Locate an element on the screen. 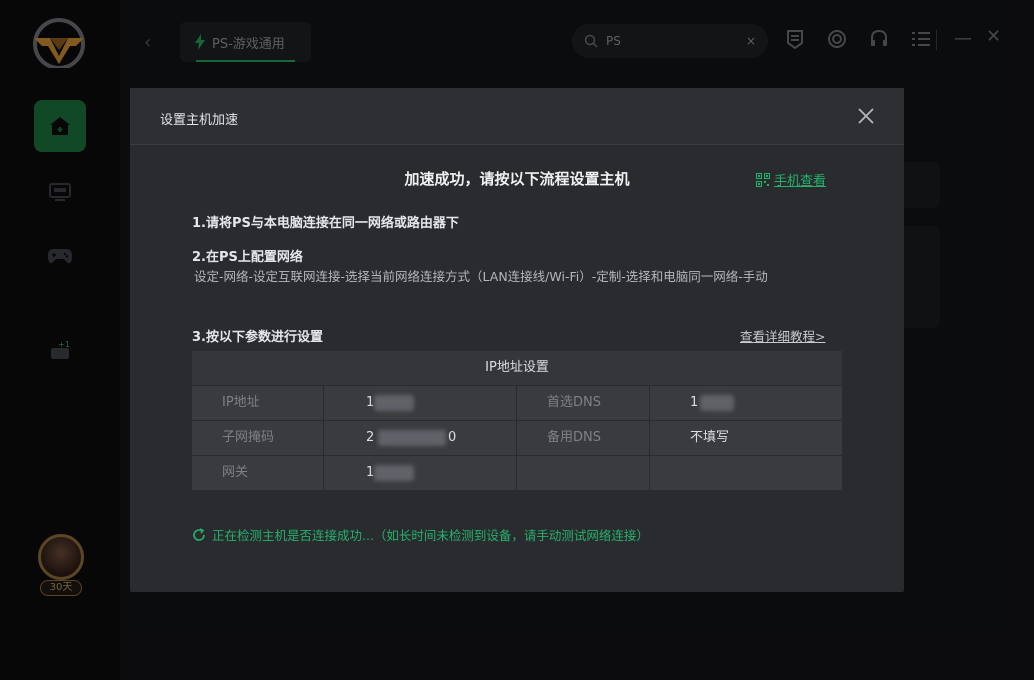 This screenshot has height=680, width=1034. refresh-icon is located at coordinates (199, 534).